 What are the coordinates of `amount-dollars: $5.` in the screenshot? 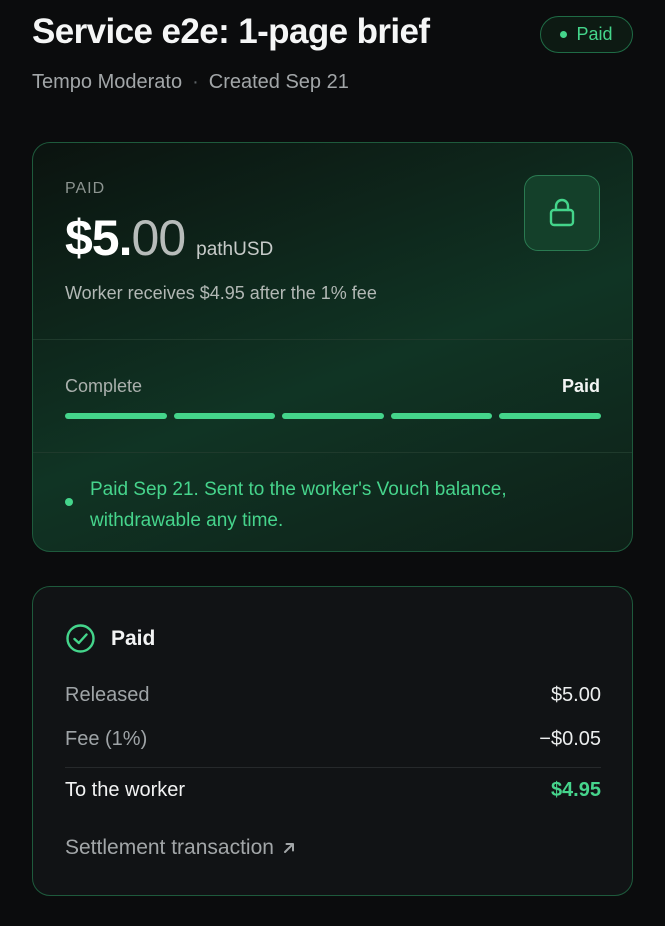 It's located at (99, 238).